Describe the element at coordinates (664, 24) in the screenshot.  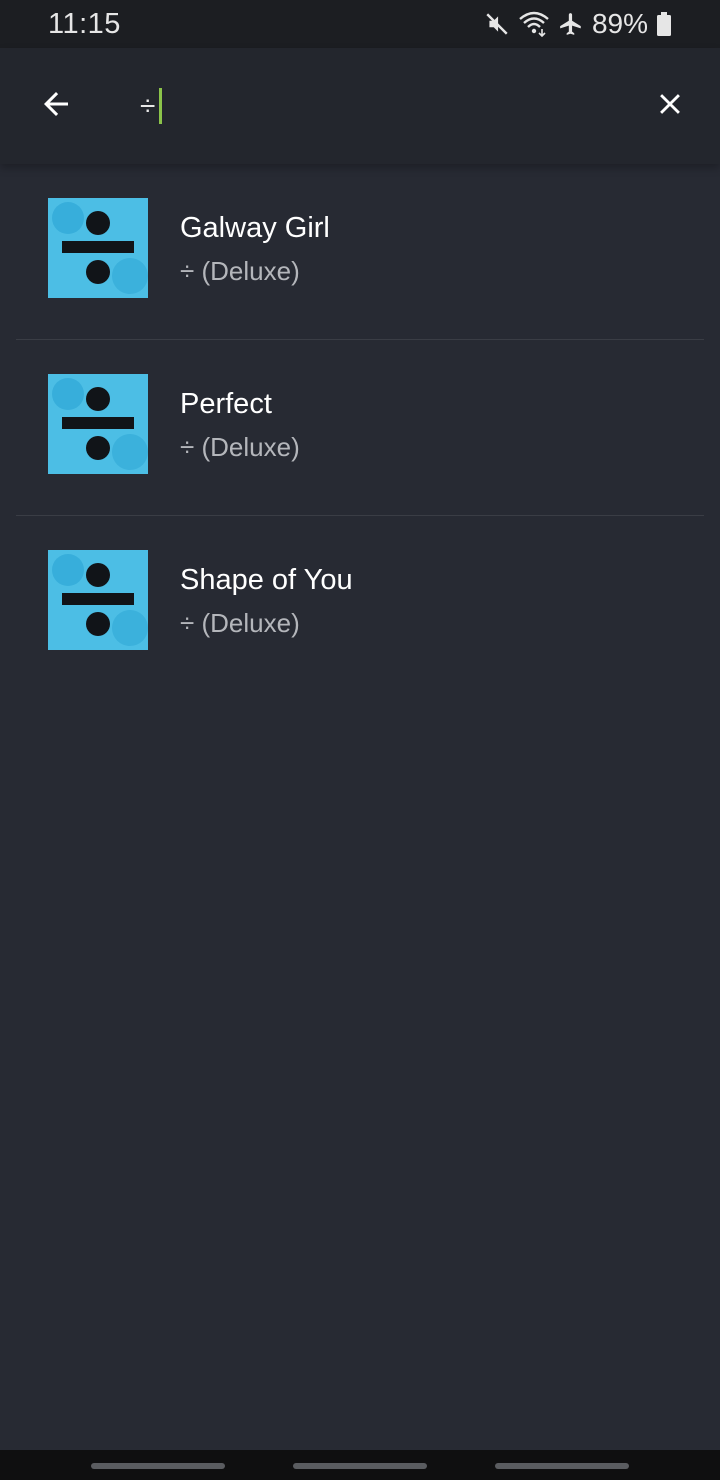
I see `battery-icon` at that location.